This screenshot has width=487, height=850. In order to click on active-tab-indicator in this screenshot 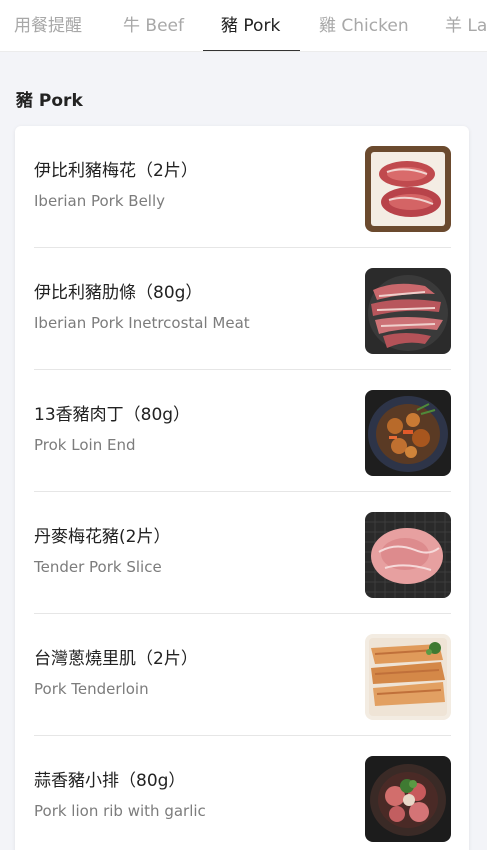, I will do `click(251, 50)`.